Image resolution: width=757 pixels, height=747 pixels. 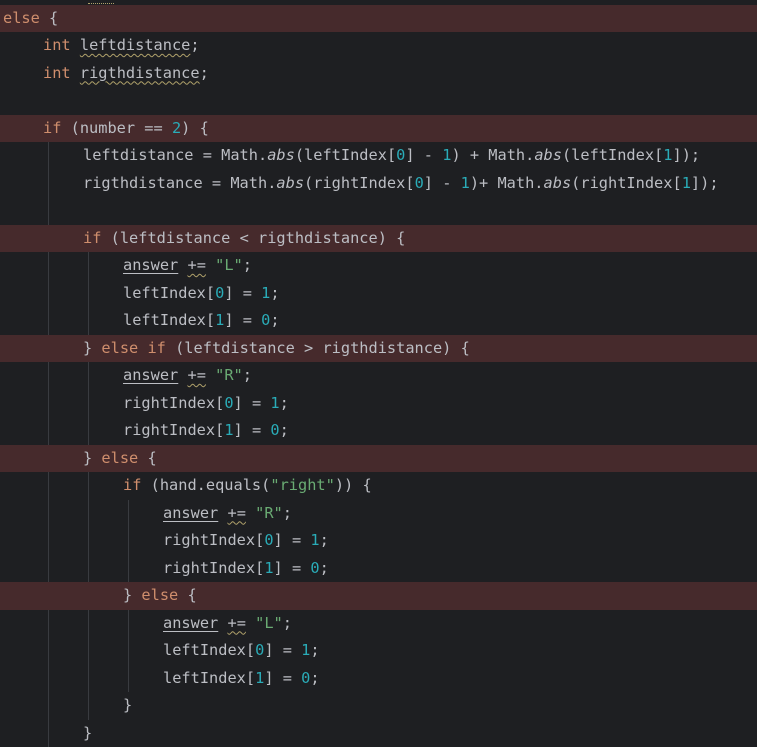 What do you see at coordinates (206, 485) in the screenshot?
I see `code-token: (hand.equals(` at bounding box center [206, 485].